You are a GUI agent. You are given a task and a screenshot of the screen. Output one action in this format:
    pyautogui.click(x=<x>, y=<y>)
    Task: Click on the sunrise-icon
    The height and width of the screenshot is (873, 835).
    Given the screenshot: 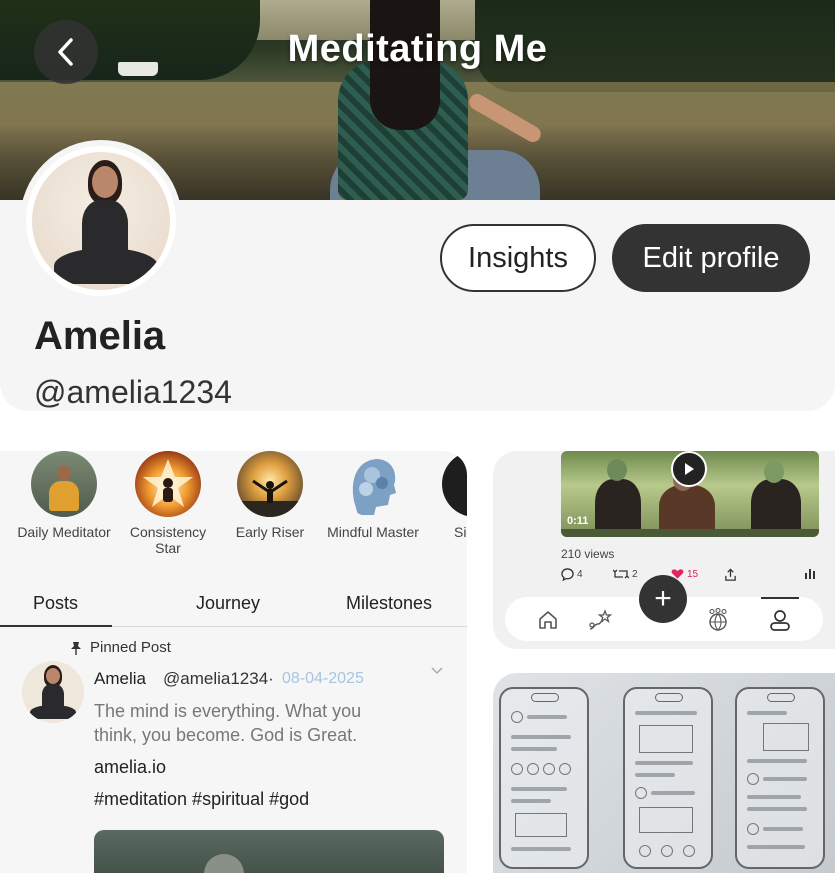 What is the action you would take?
    pyautogui.click(x=270, y=484)
    